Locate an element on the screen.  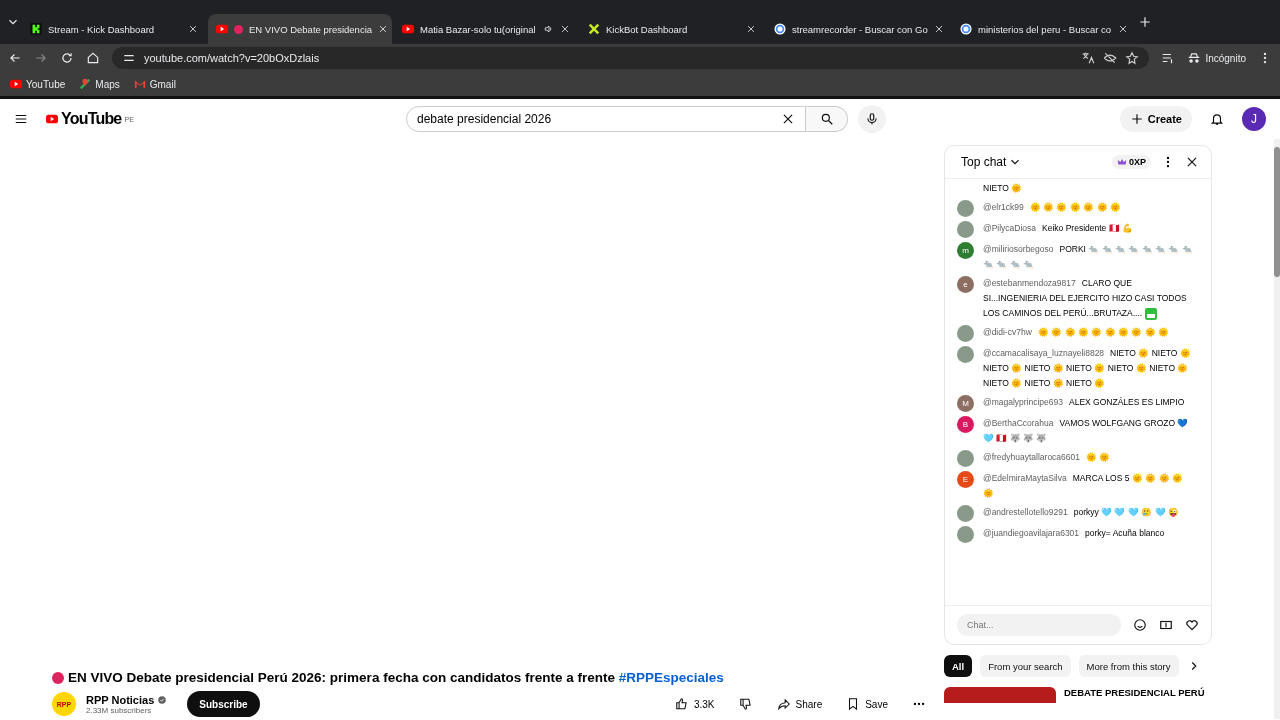
share-arrow-icon is located at coordinates (783, 704).